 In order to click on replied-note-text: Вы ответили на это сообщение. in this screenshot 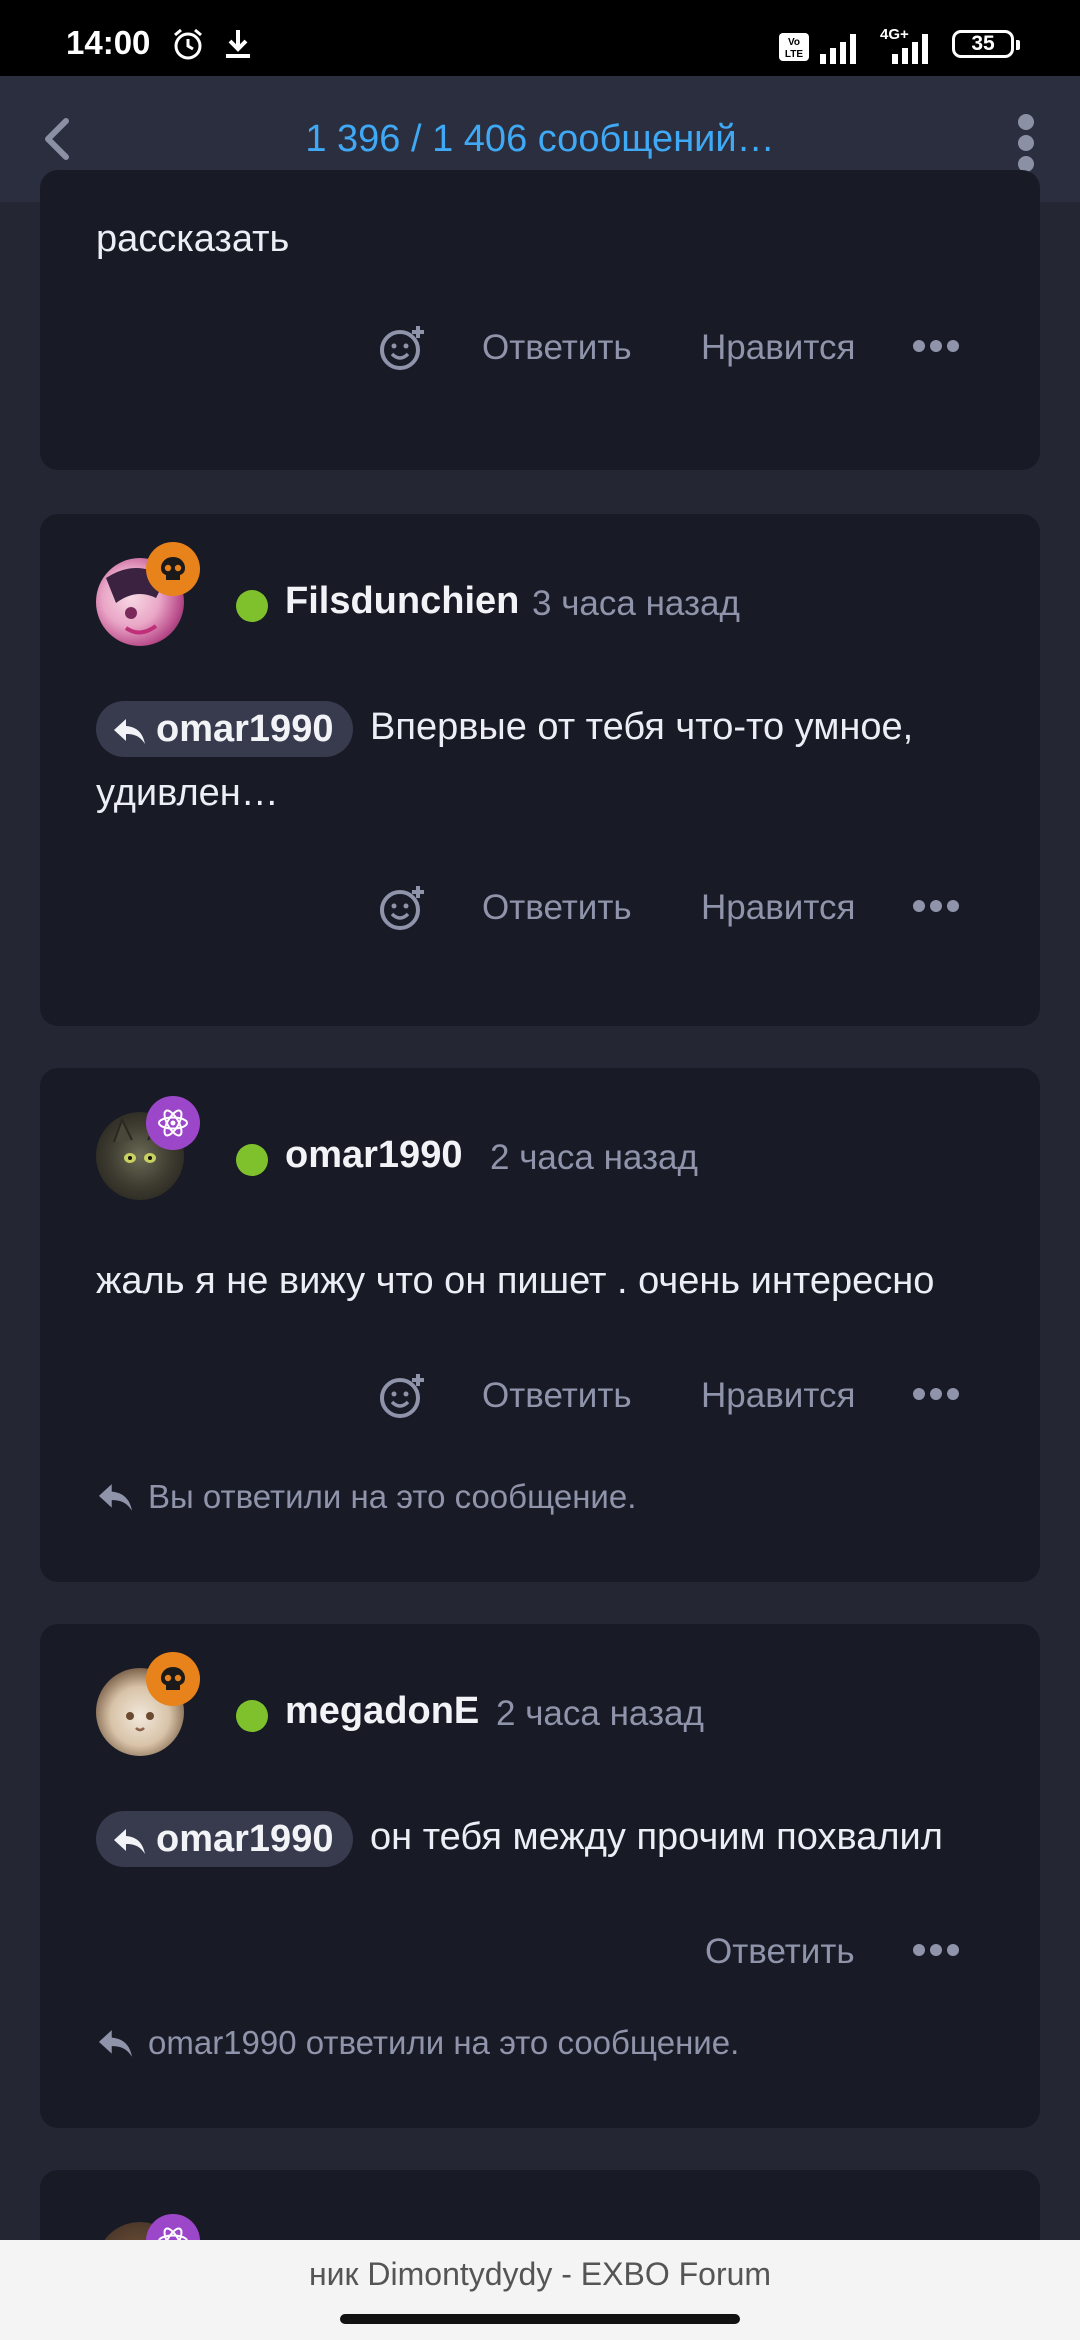, I will do `click(392, 1496)`.